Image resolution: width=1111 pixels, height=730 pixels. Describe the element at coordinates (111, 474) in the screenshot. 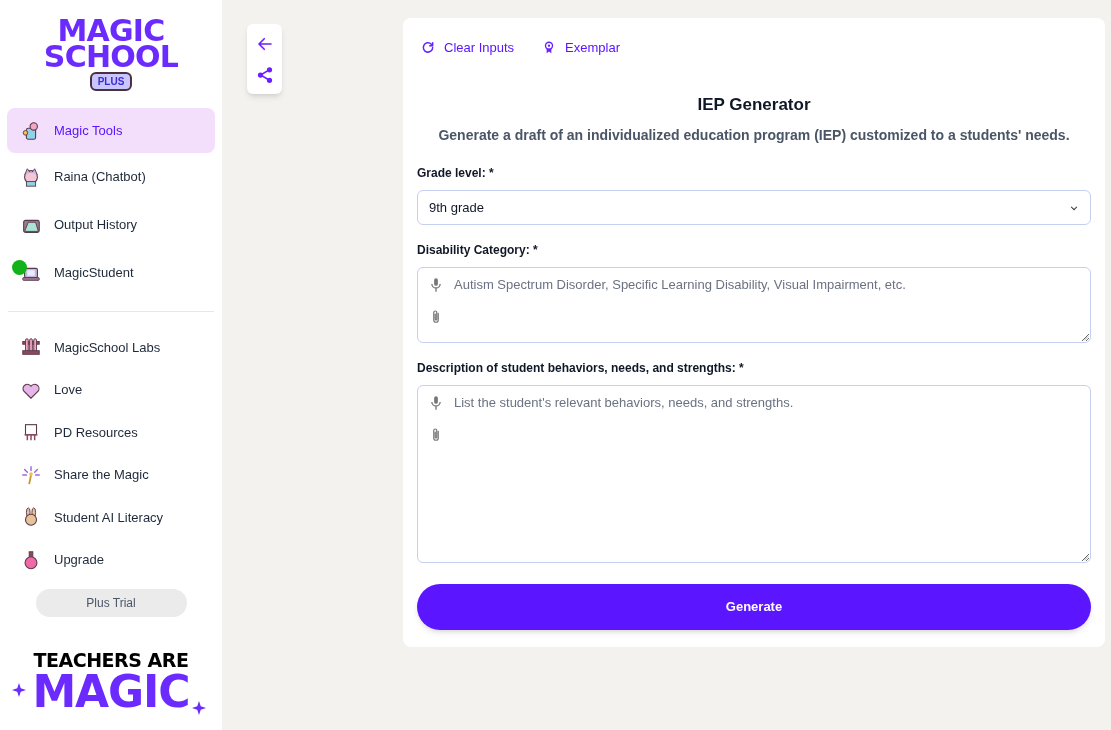

I see `sidebar-item: Share the Magic` at that location.